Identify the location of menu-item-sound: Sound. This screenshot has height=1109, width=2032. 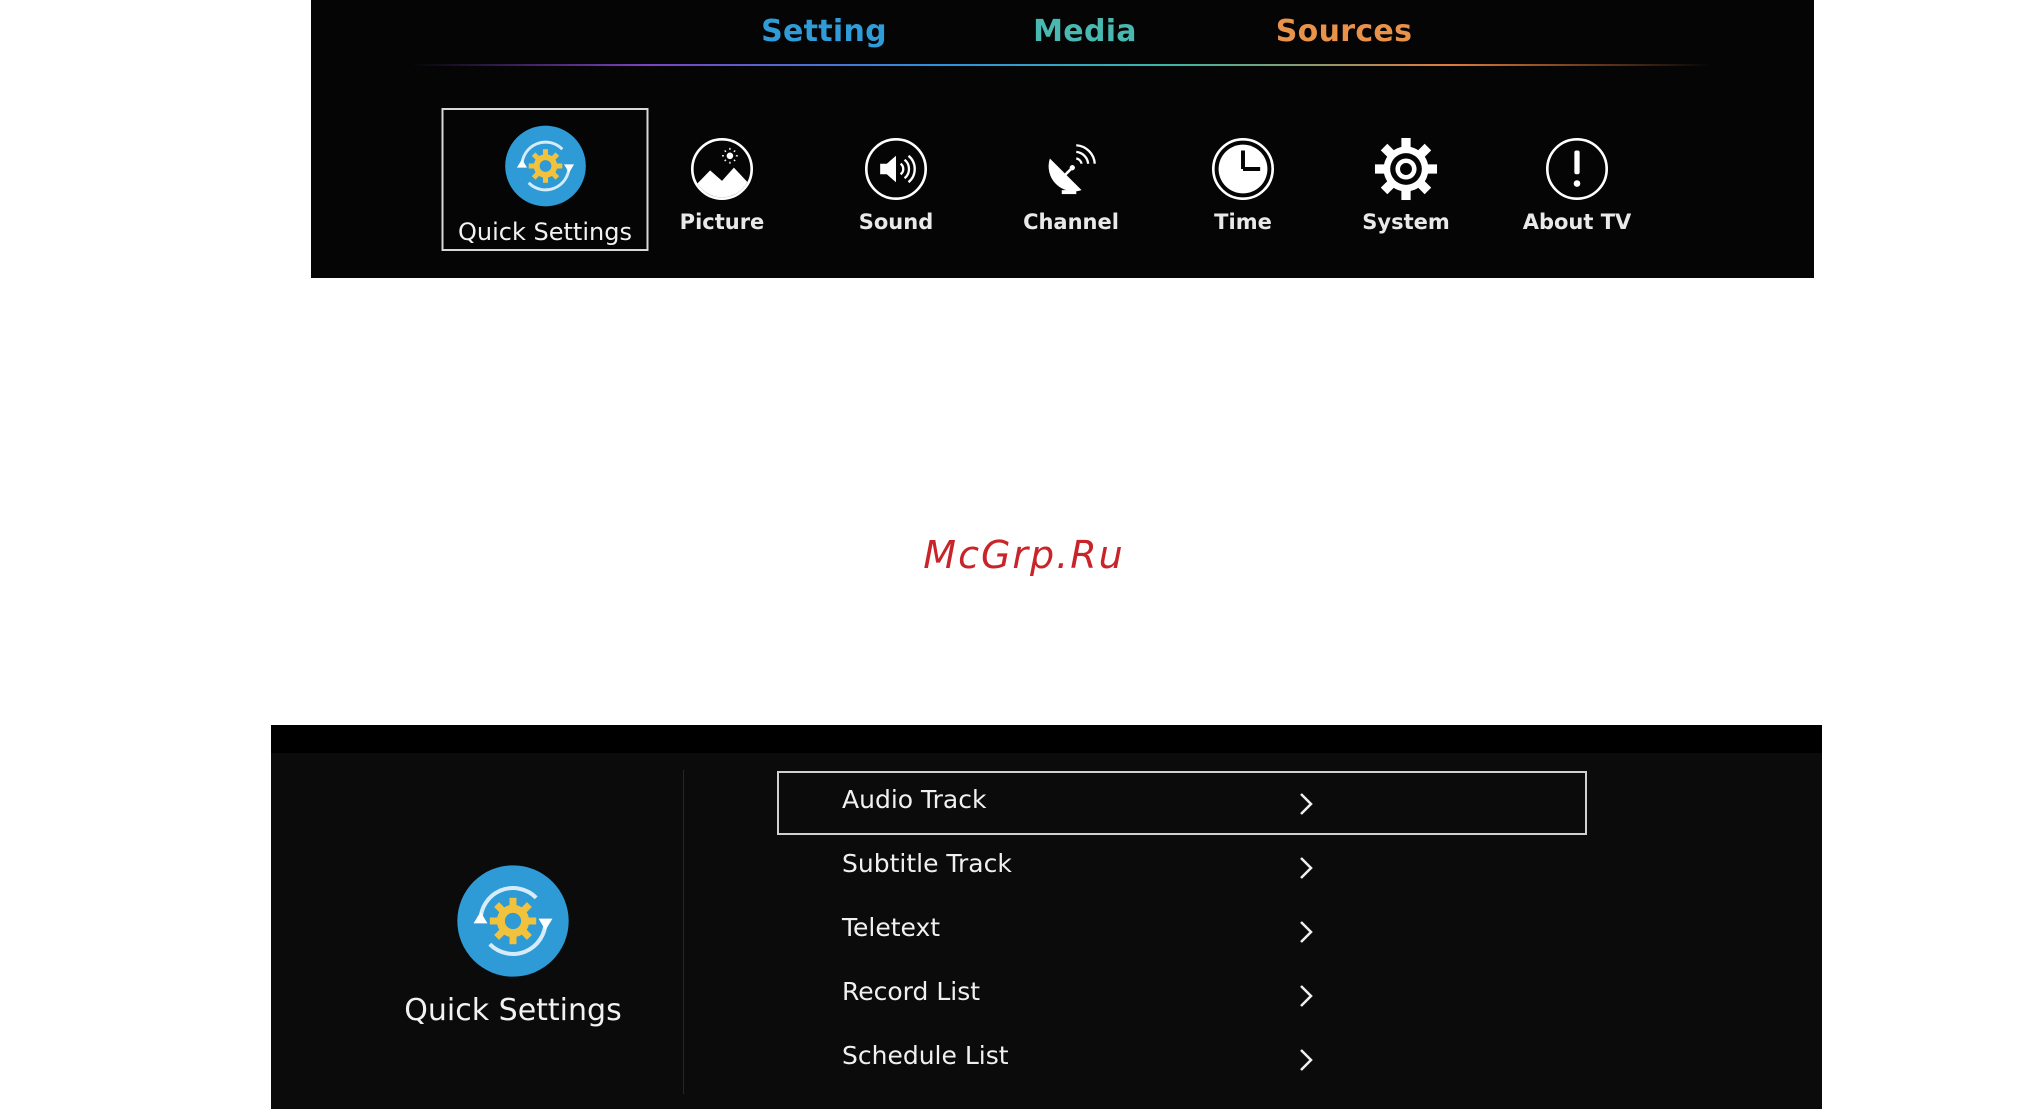
(896, 180).